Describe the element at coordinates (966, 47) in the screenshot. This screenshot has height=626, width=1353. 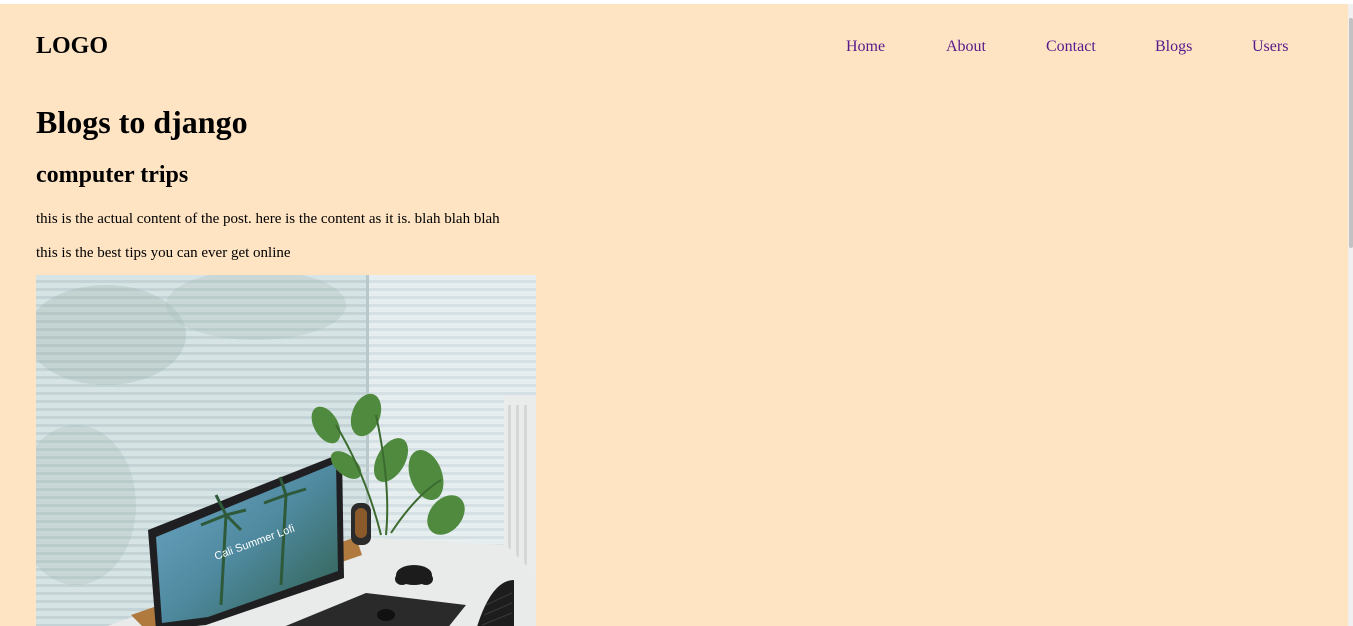
I see `nav-link-about: About` at that location.